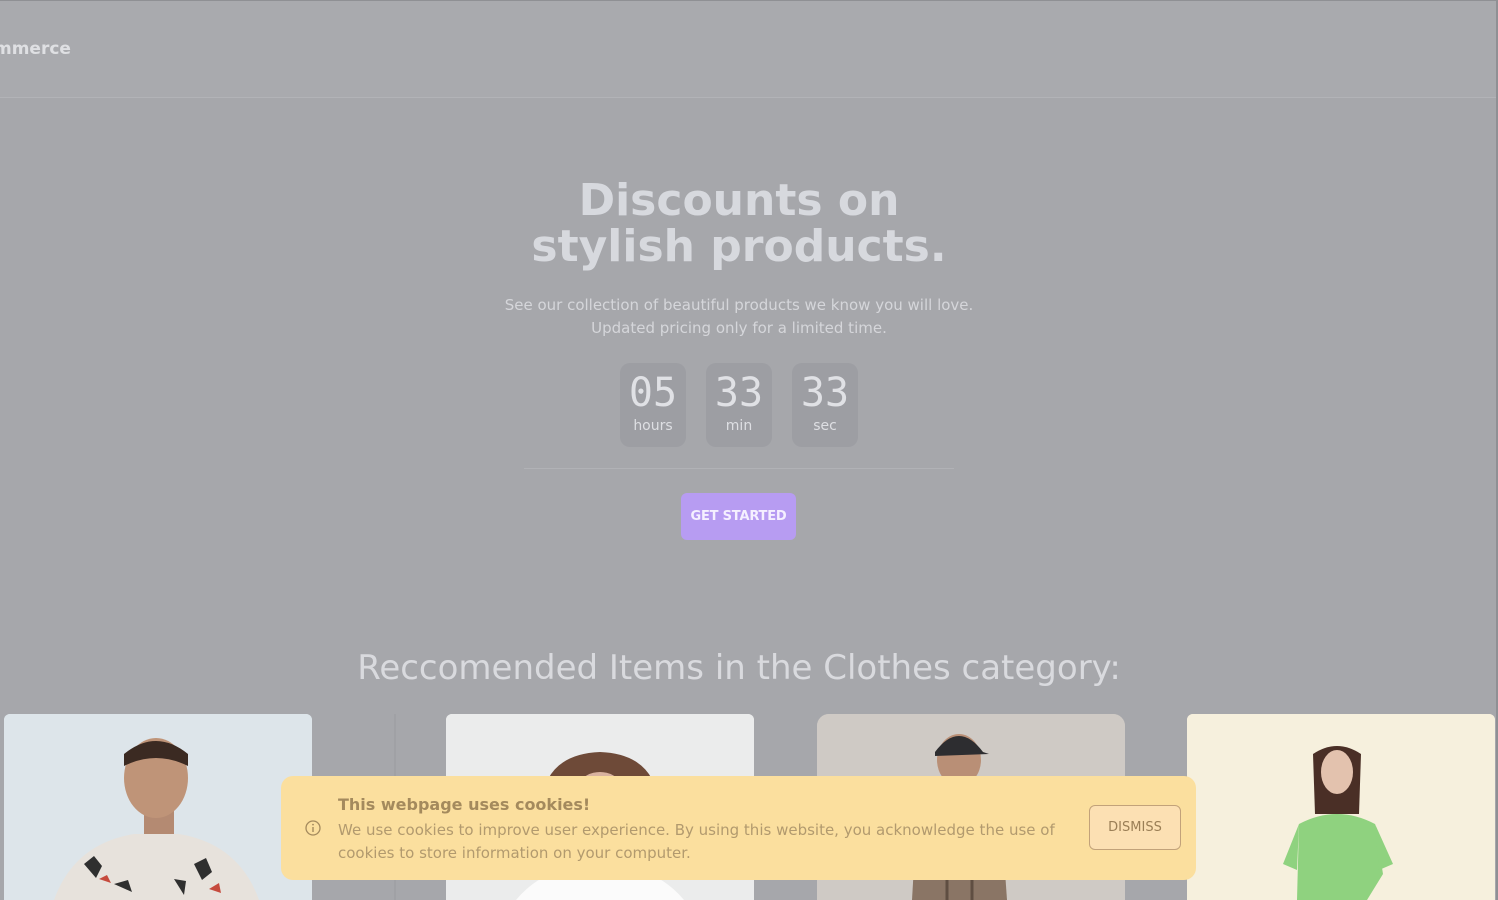 This screenshot has height=900, width=1498. What do you see at coordinates (738, 516) in the screenshot?
I see `get-started-button: GET STARTED` at bounding box center [738, 516].